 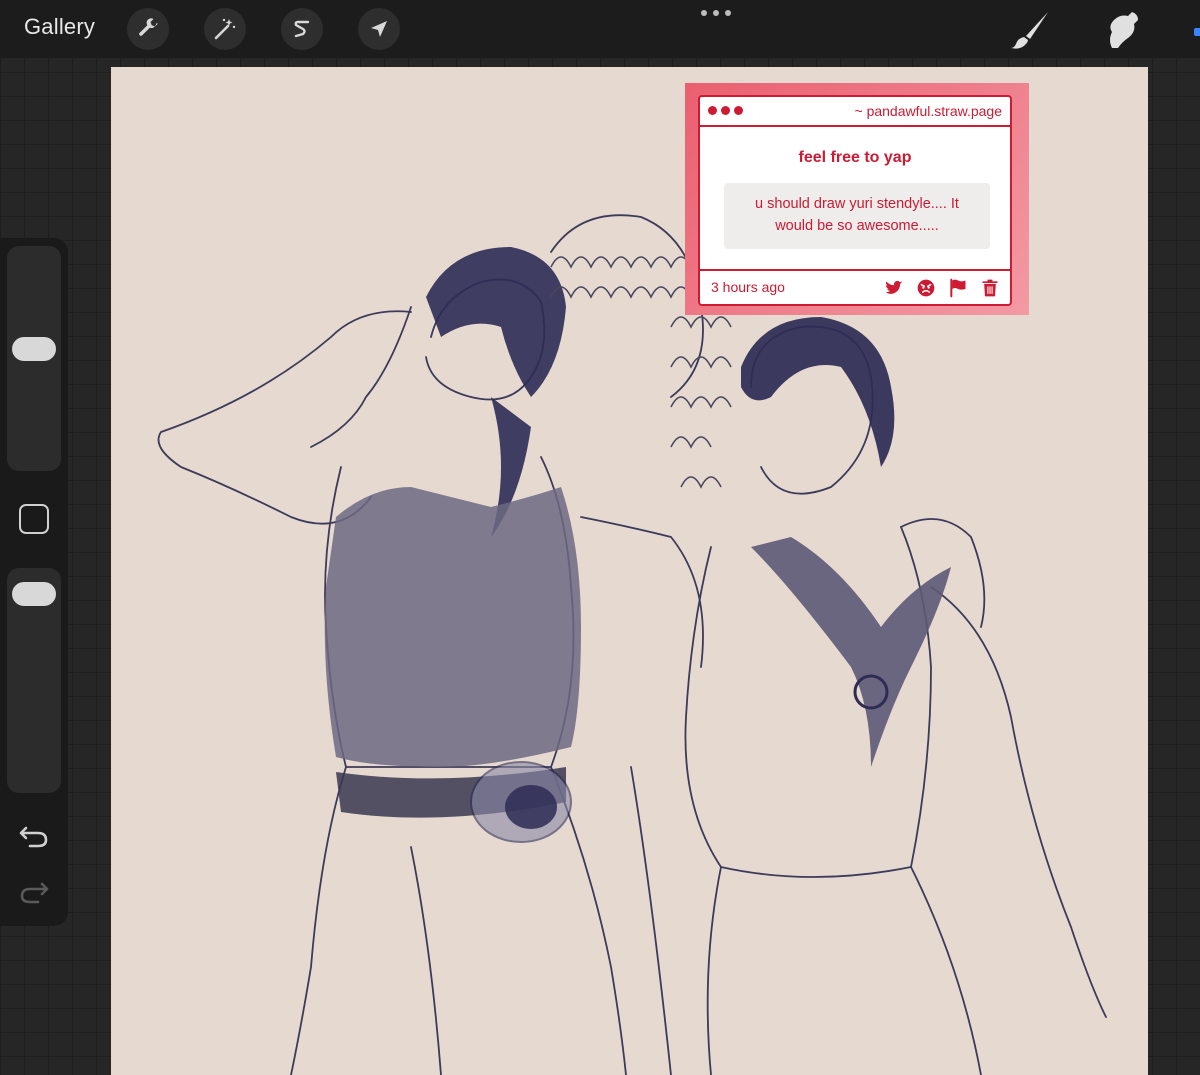 I want to click on window-dots, so click(x=725, y=110).